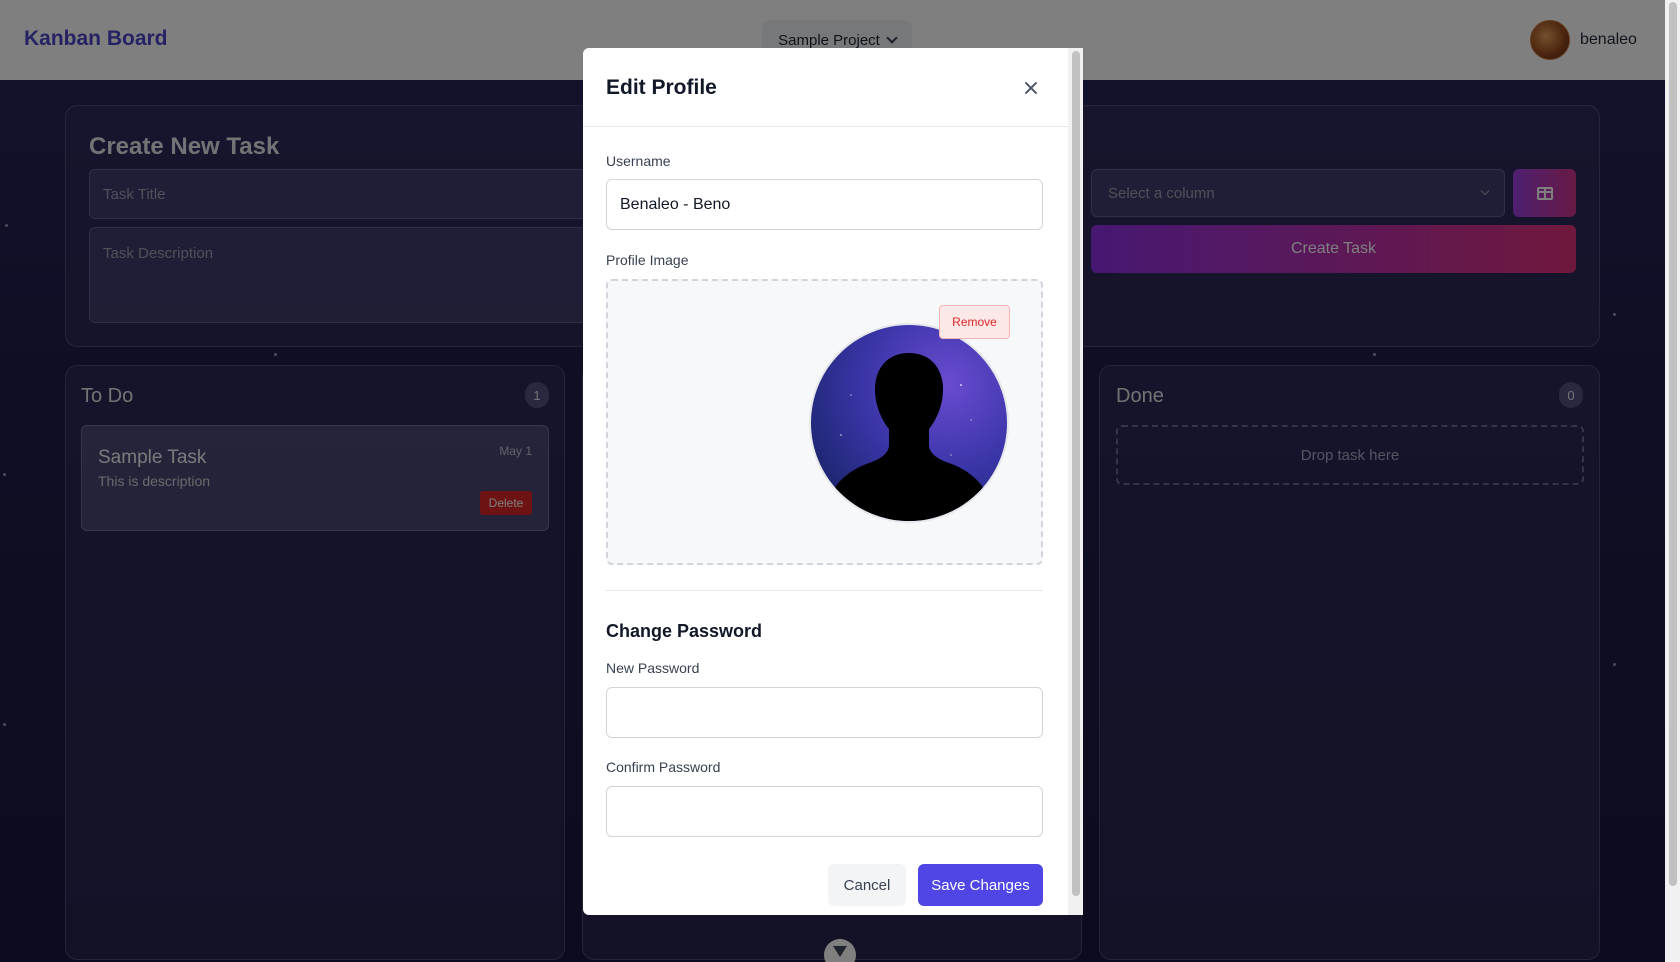 The width and height of the screenshot is (1680, 962). What do you see at coordinates (867, 885) in the screenshot?
I see `cancel-button: Cancel` at bounding box center [867, 885].